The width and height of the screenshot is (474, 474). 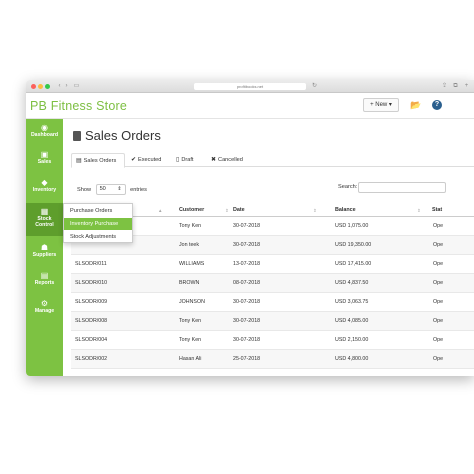 What do you see at coordinates (402, 187) in the screenshot?
I see `search-input` at bounding box center [402, 187].